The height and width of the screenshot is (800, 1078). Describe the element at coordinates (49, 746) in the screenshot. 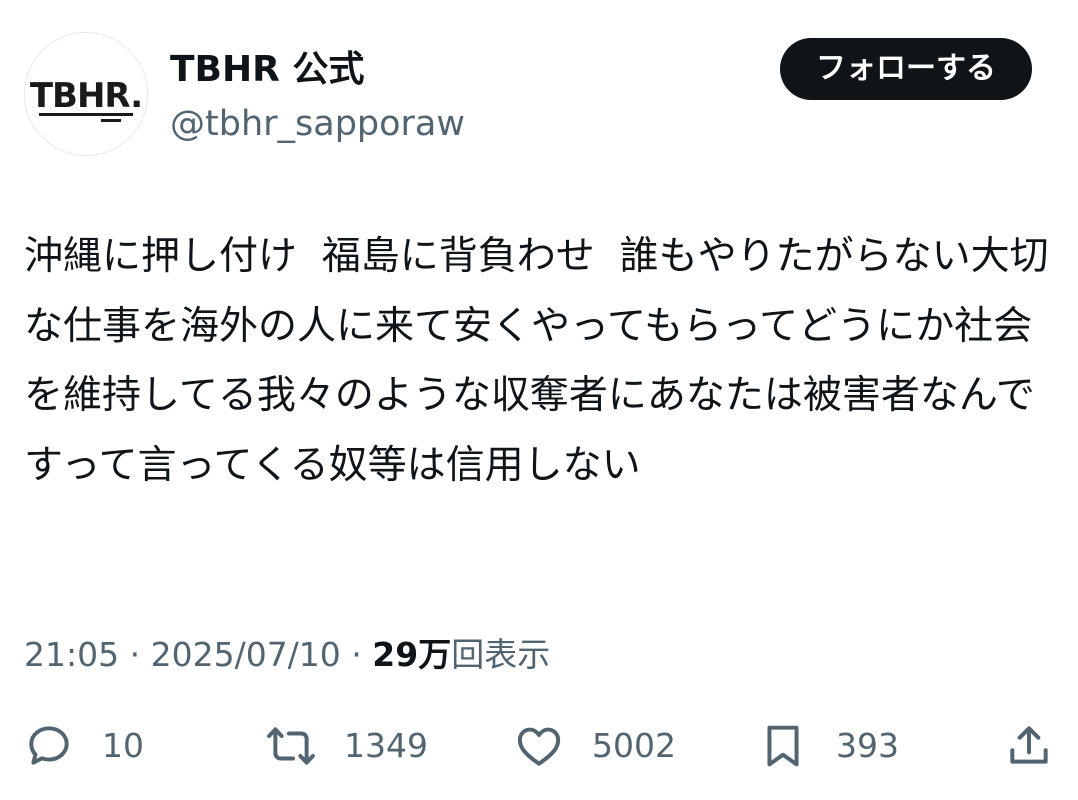

I see `reply-icon` at that location.